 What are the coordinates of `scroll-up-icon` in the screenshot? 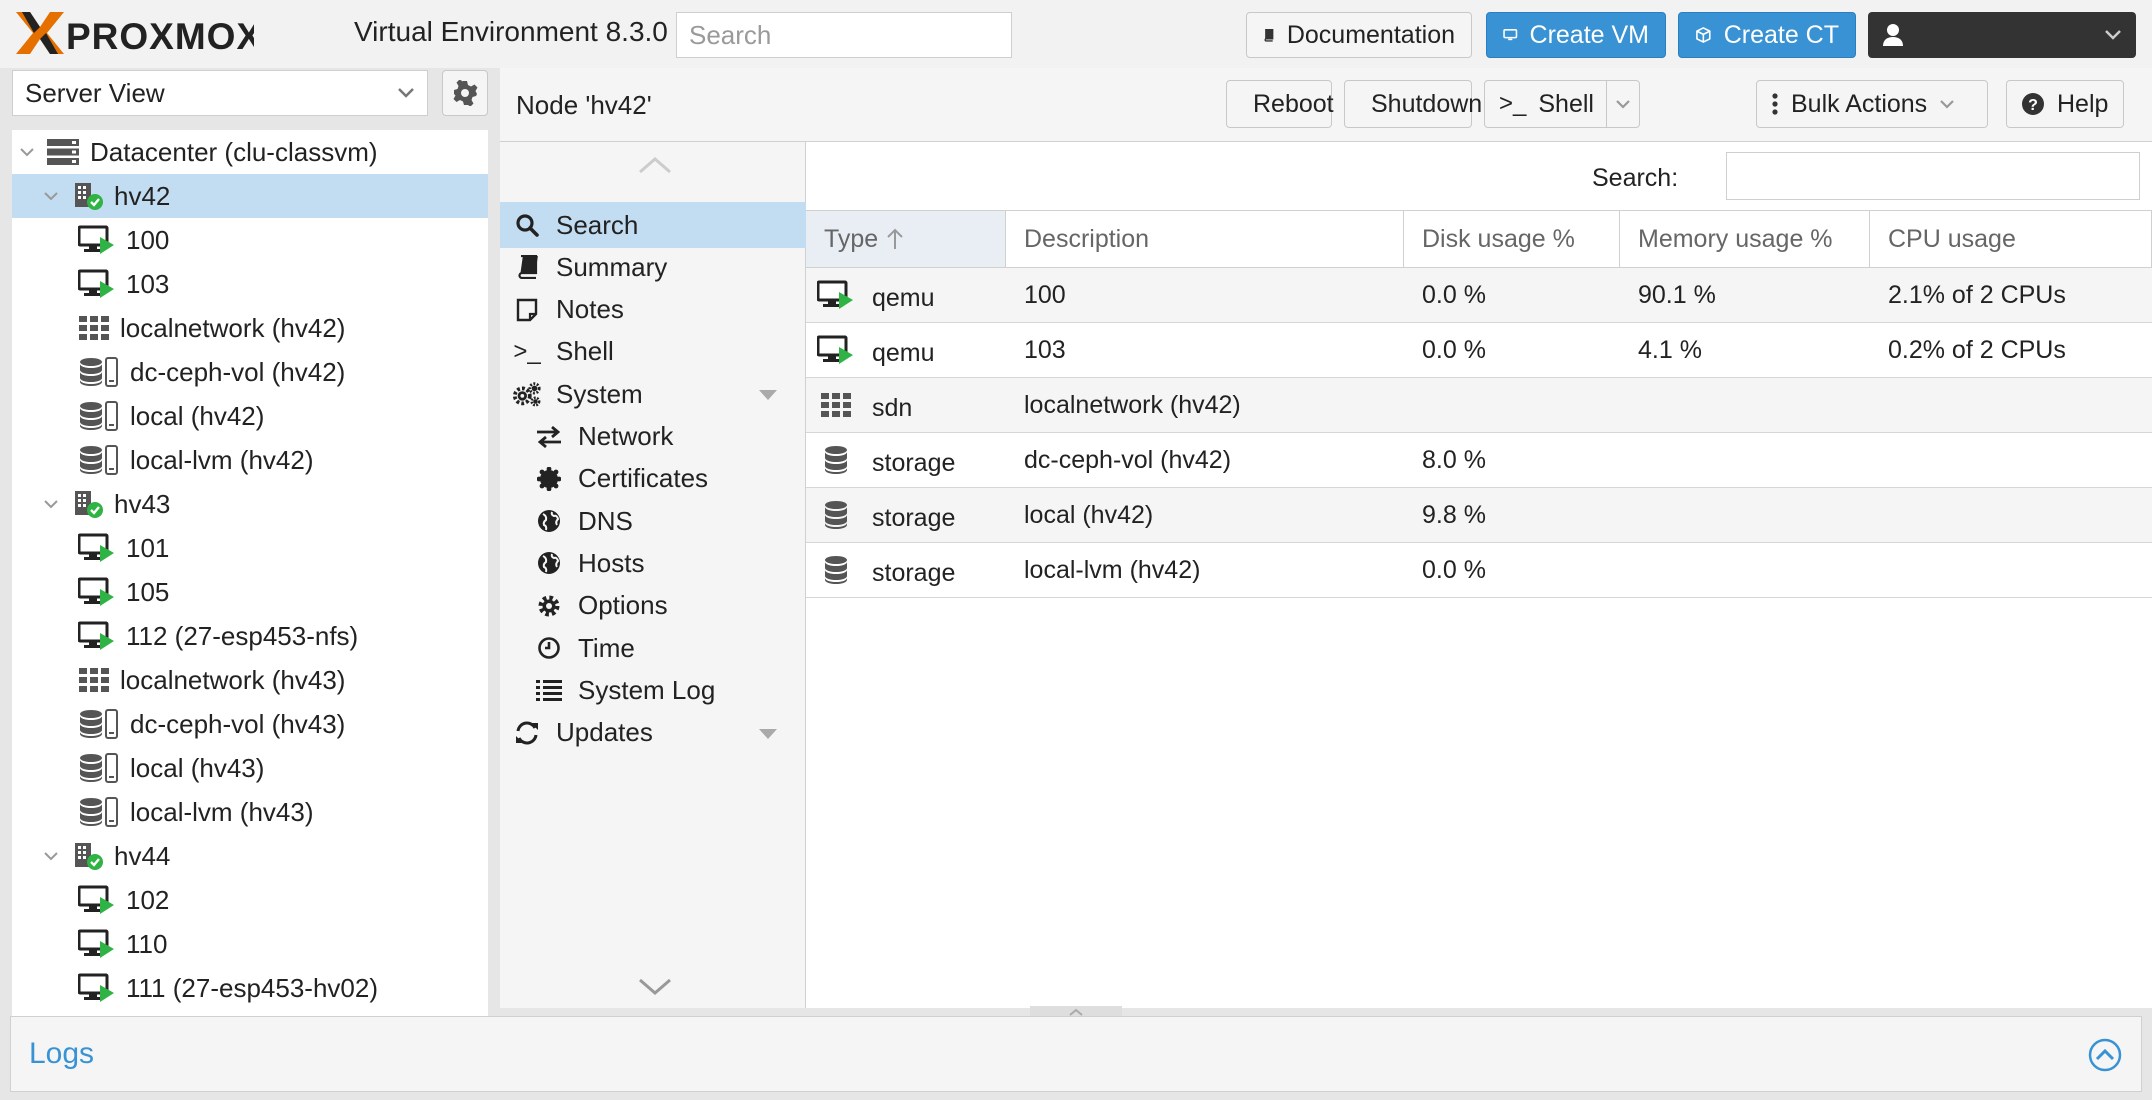 It's located at (655, 165).